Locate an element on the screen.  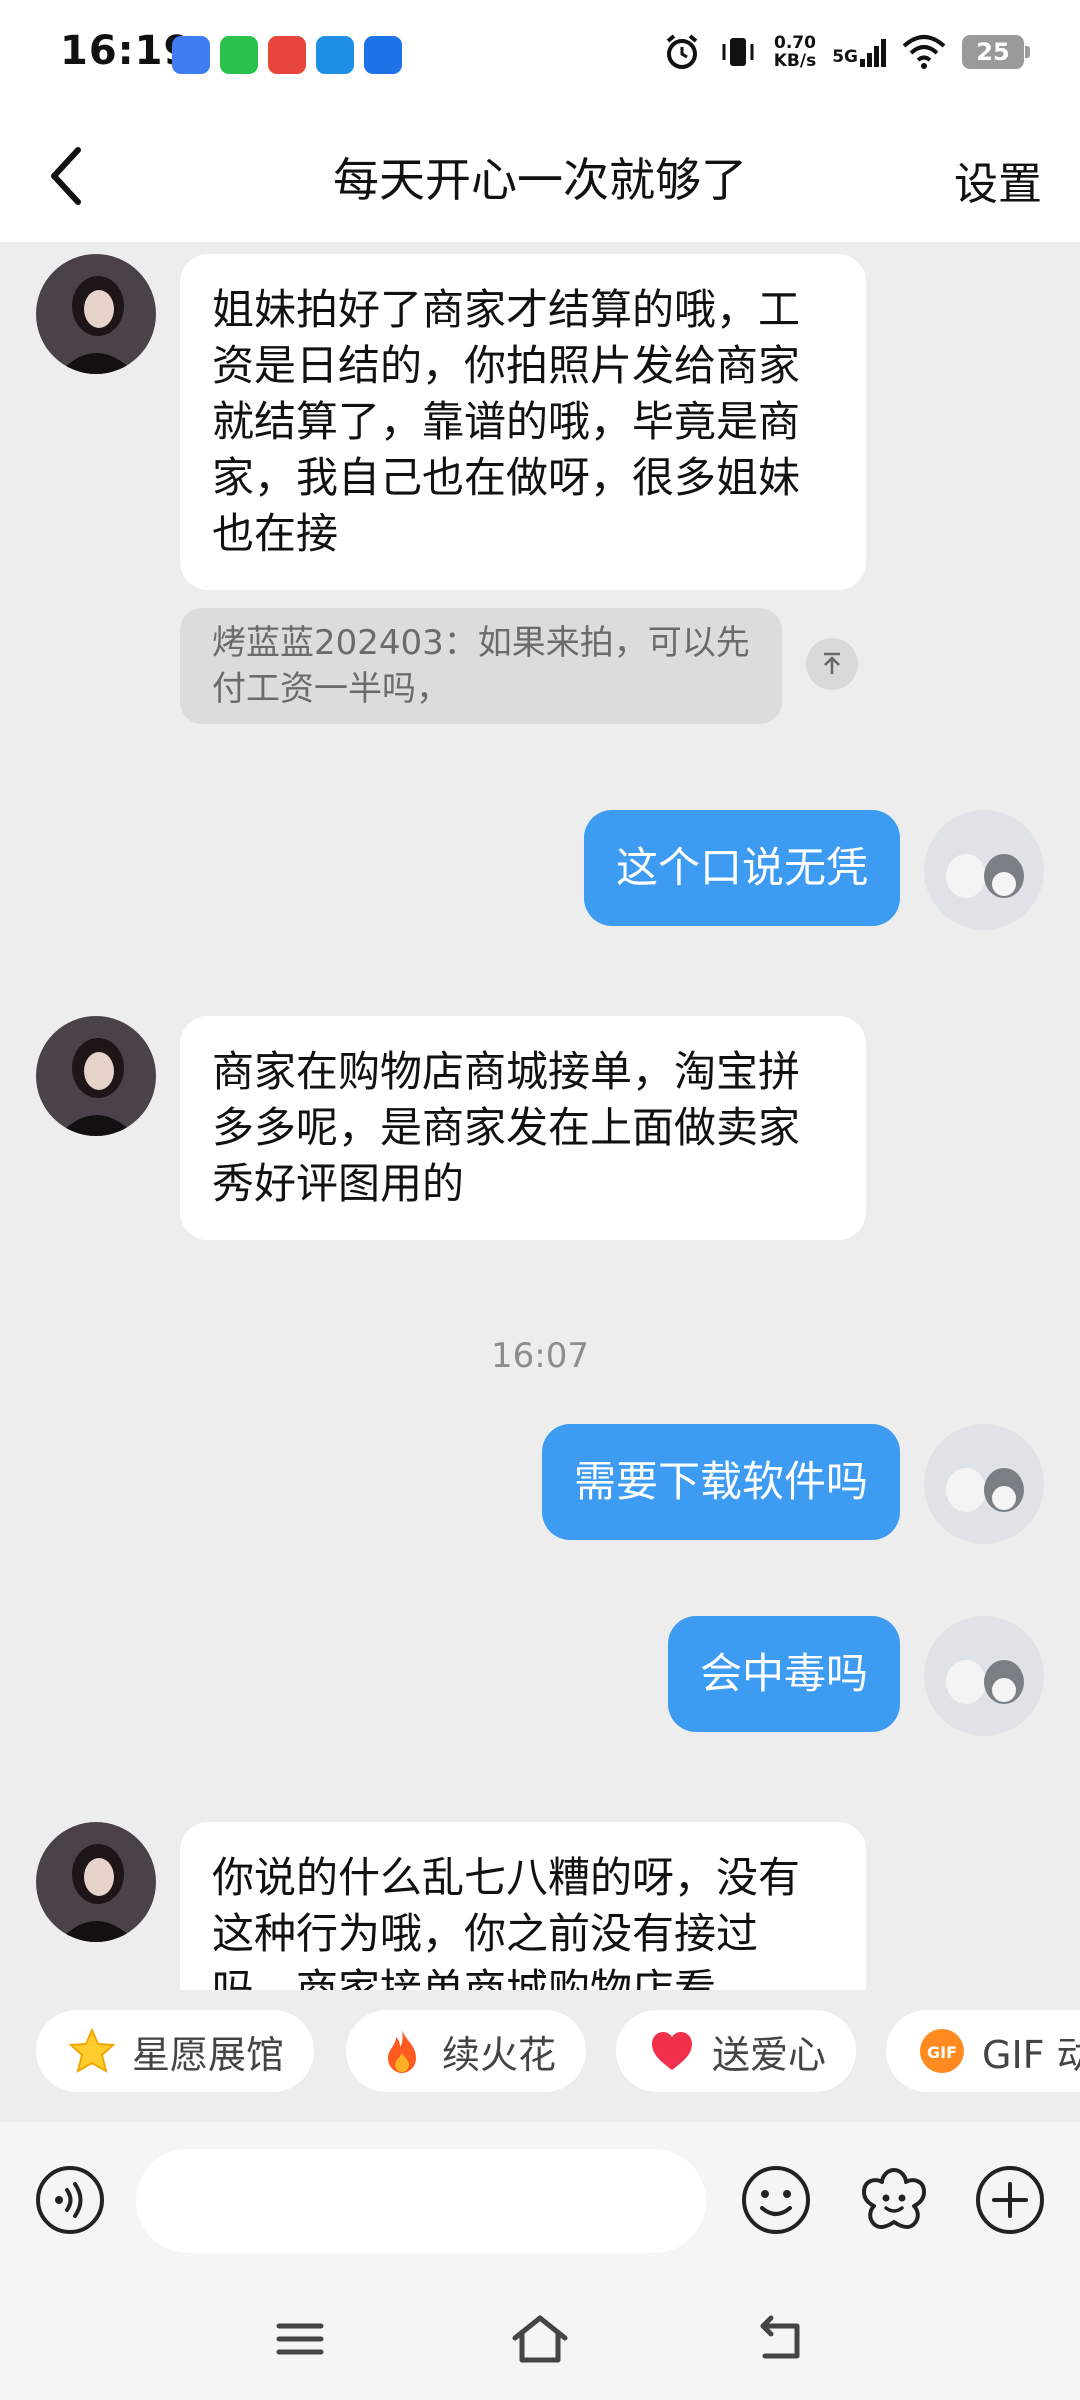
page-title: 每天开心一次就够了 is located at coordinates (540, 180).